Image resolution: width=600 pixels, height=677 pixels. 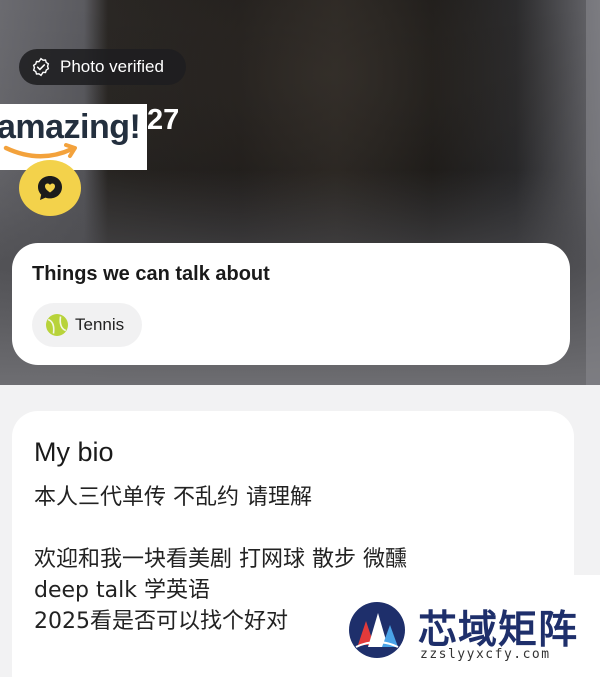 What do you see at coordinates (41, 67) in the screenshot?
I see `verified-check-icon` at bounding box center [41, 67].